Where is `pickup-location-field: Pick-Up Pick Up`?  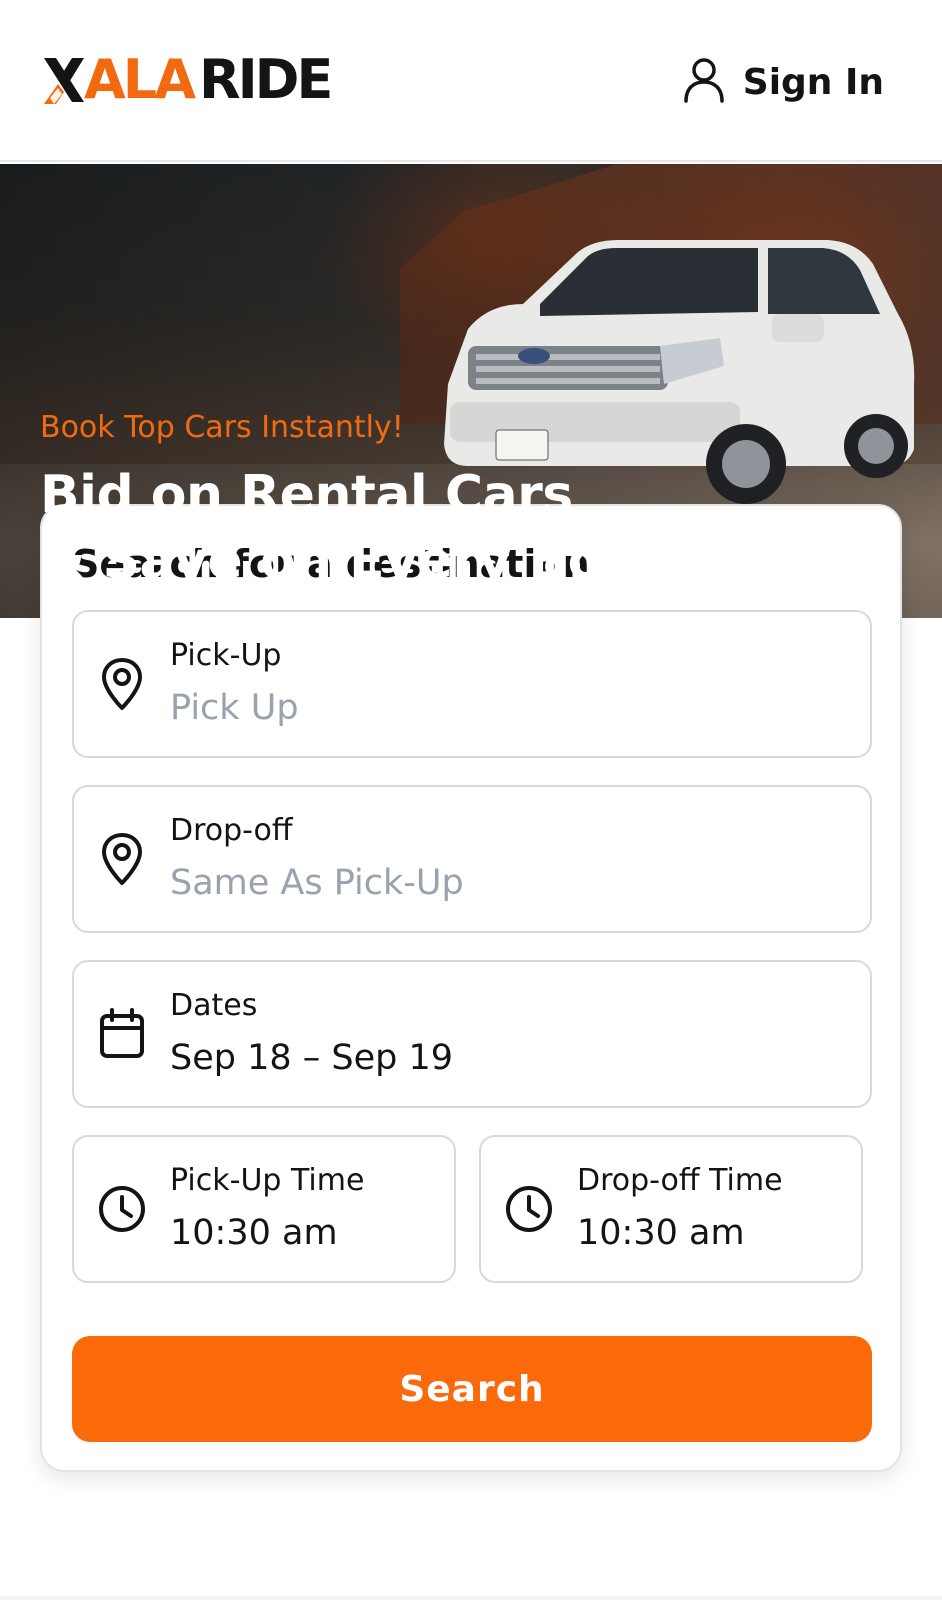
pickup-location-field: Pick-Up Pick Up is located at coordinates (472, 684).